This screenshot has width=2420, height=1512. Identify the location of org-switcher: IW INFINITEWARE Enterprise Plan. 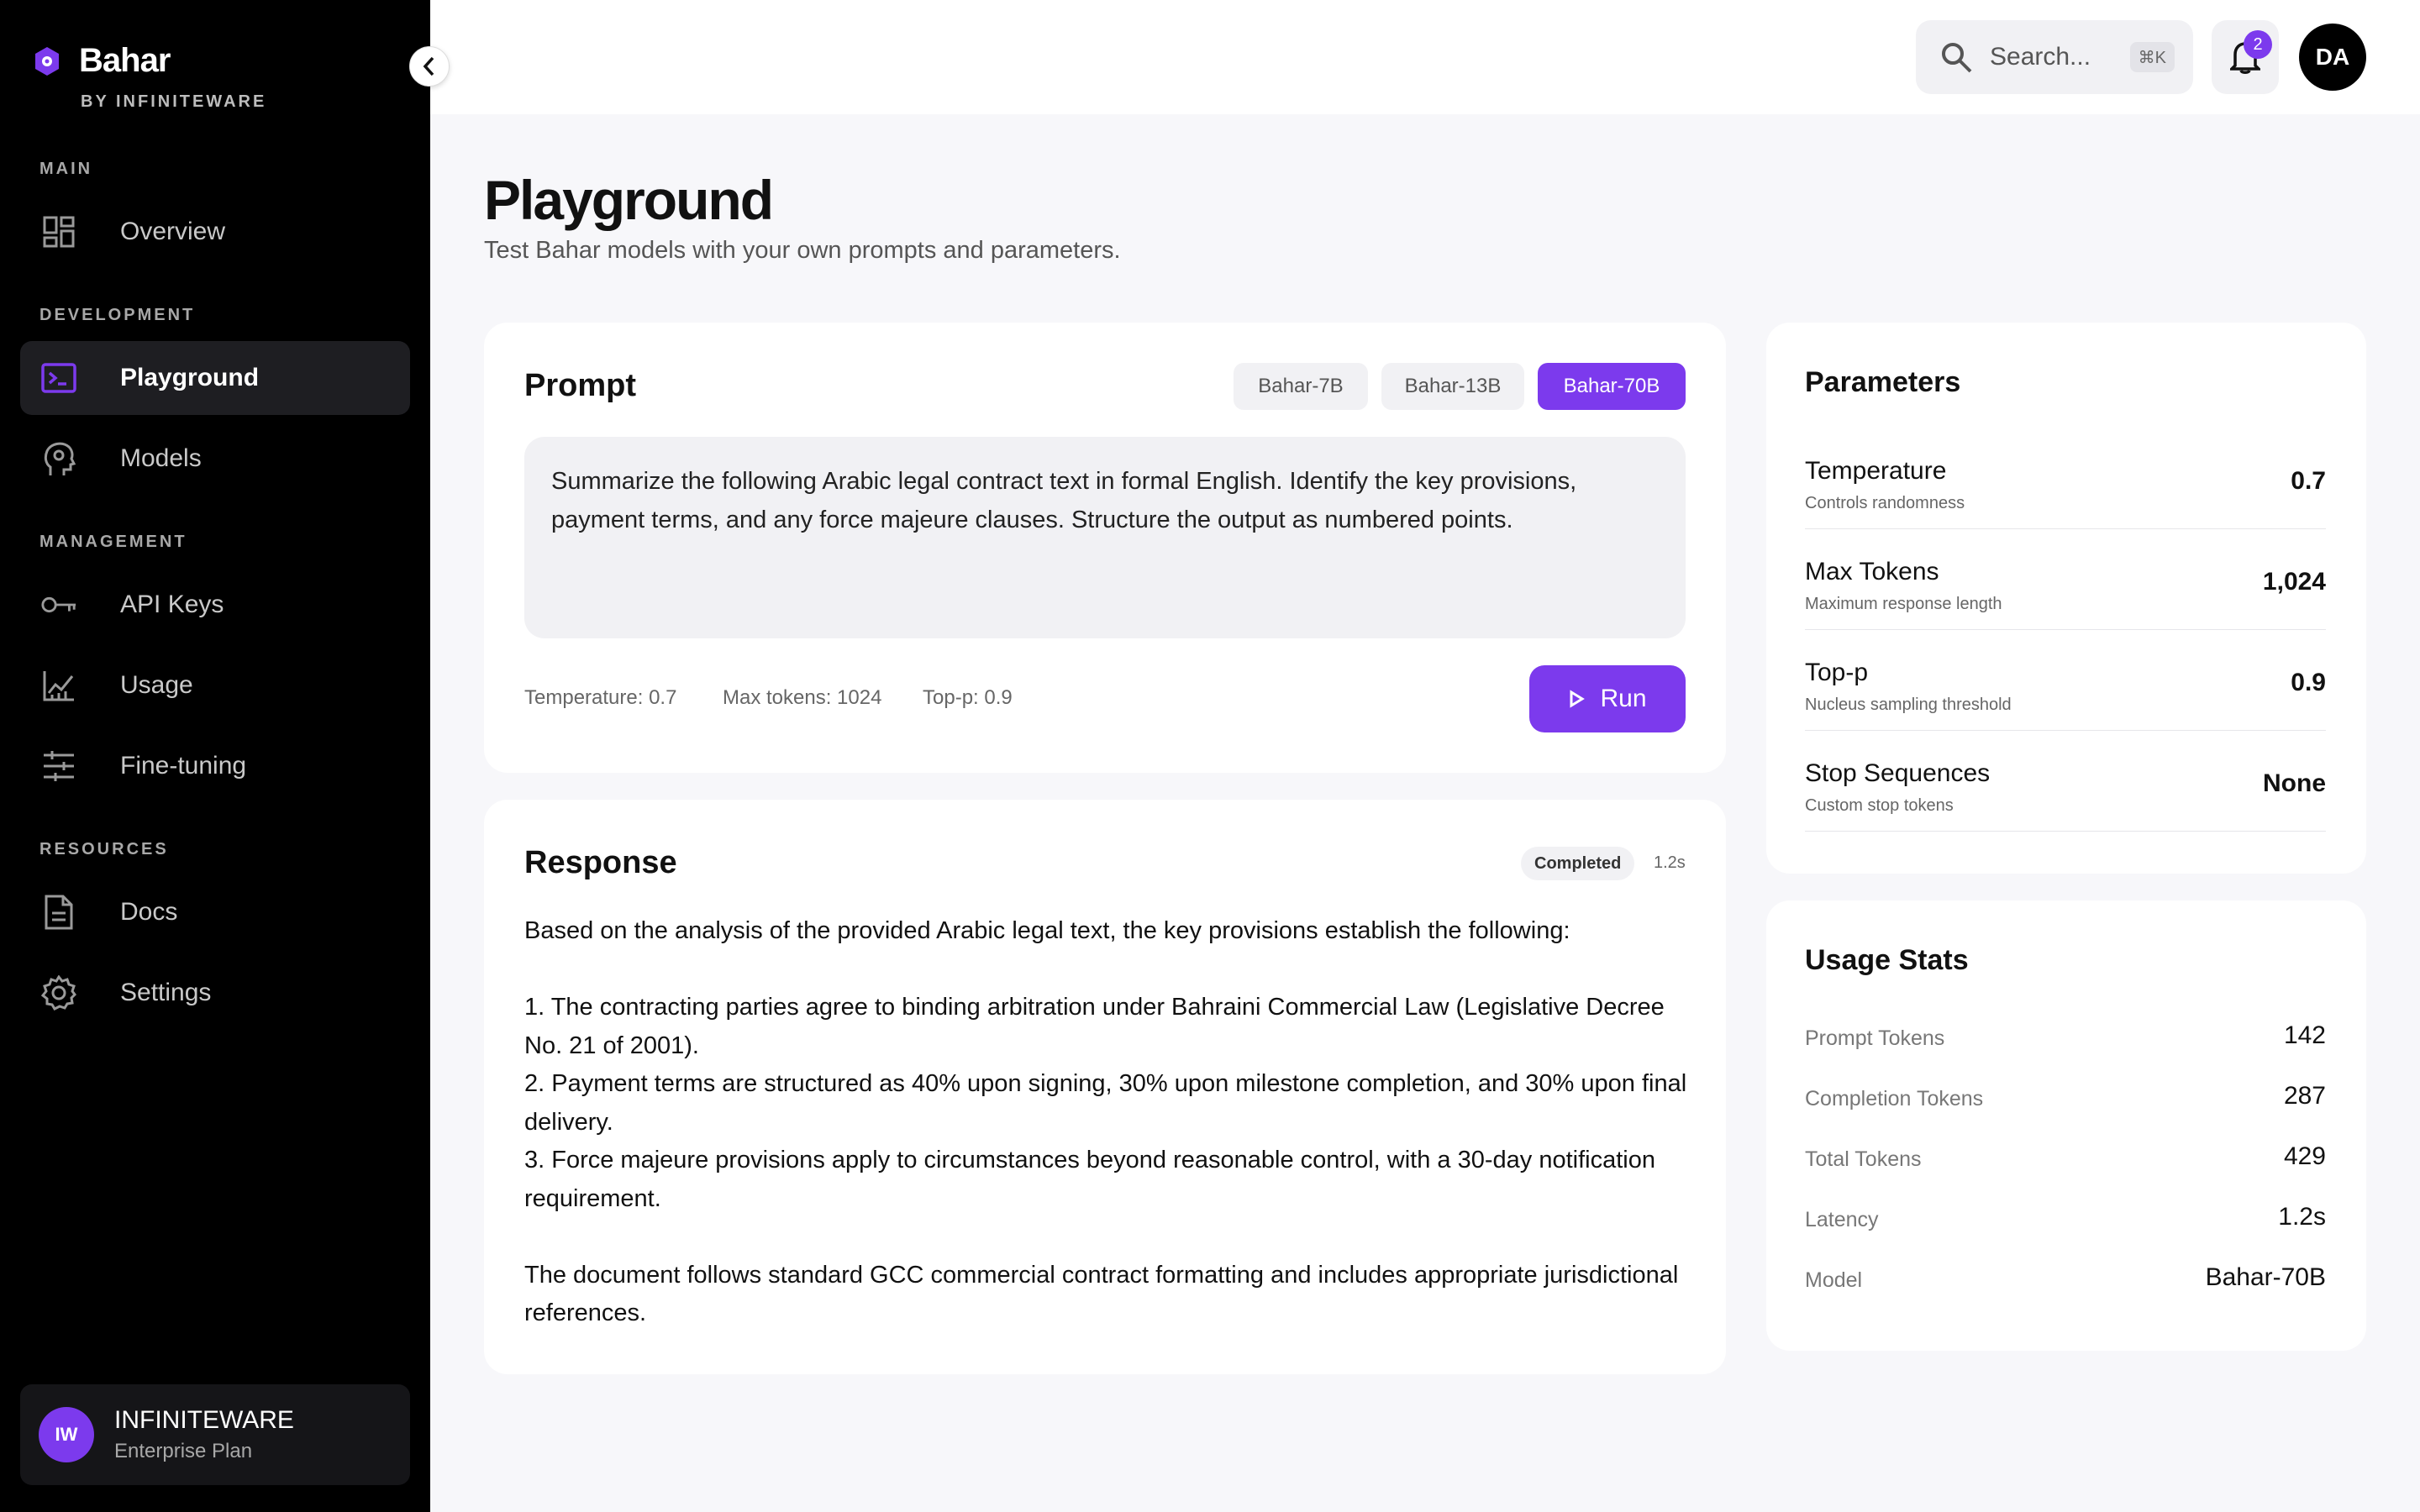
(215, 1434).